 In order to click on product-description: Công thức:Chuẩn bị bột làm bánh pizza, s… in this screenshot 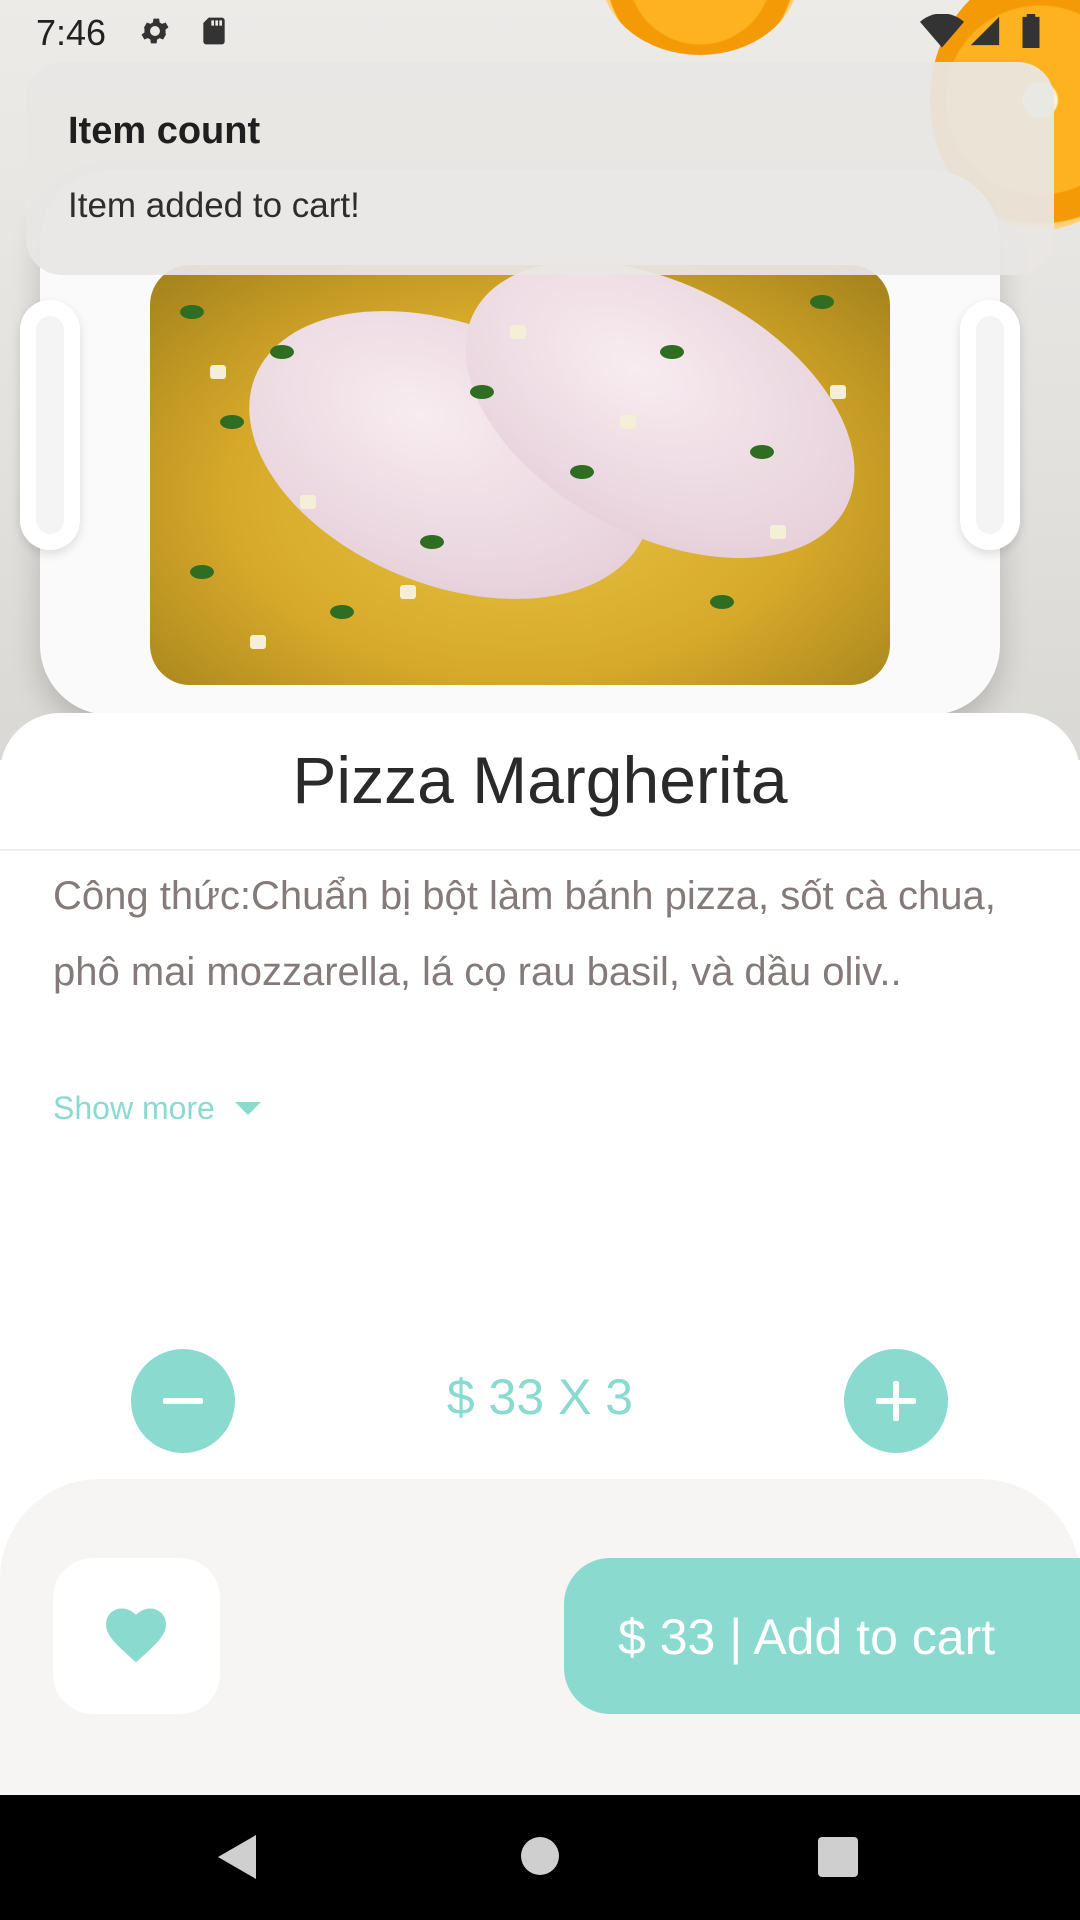, I will do `click(524, 934)`.